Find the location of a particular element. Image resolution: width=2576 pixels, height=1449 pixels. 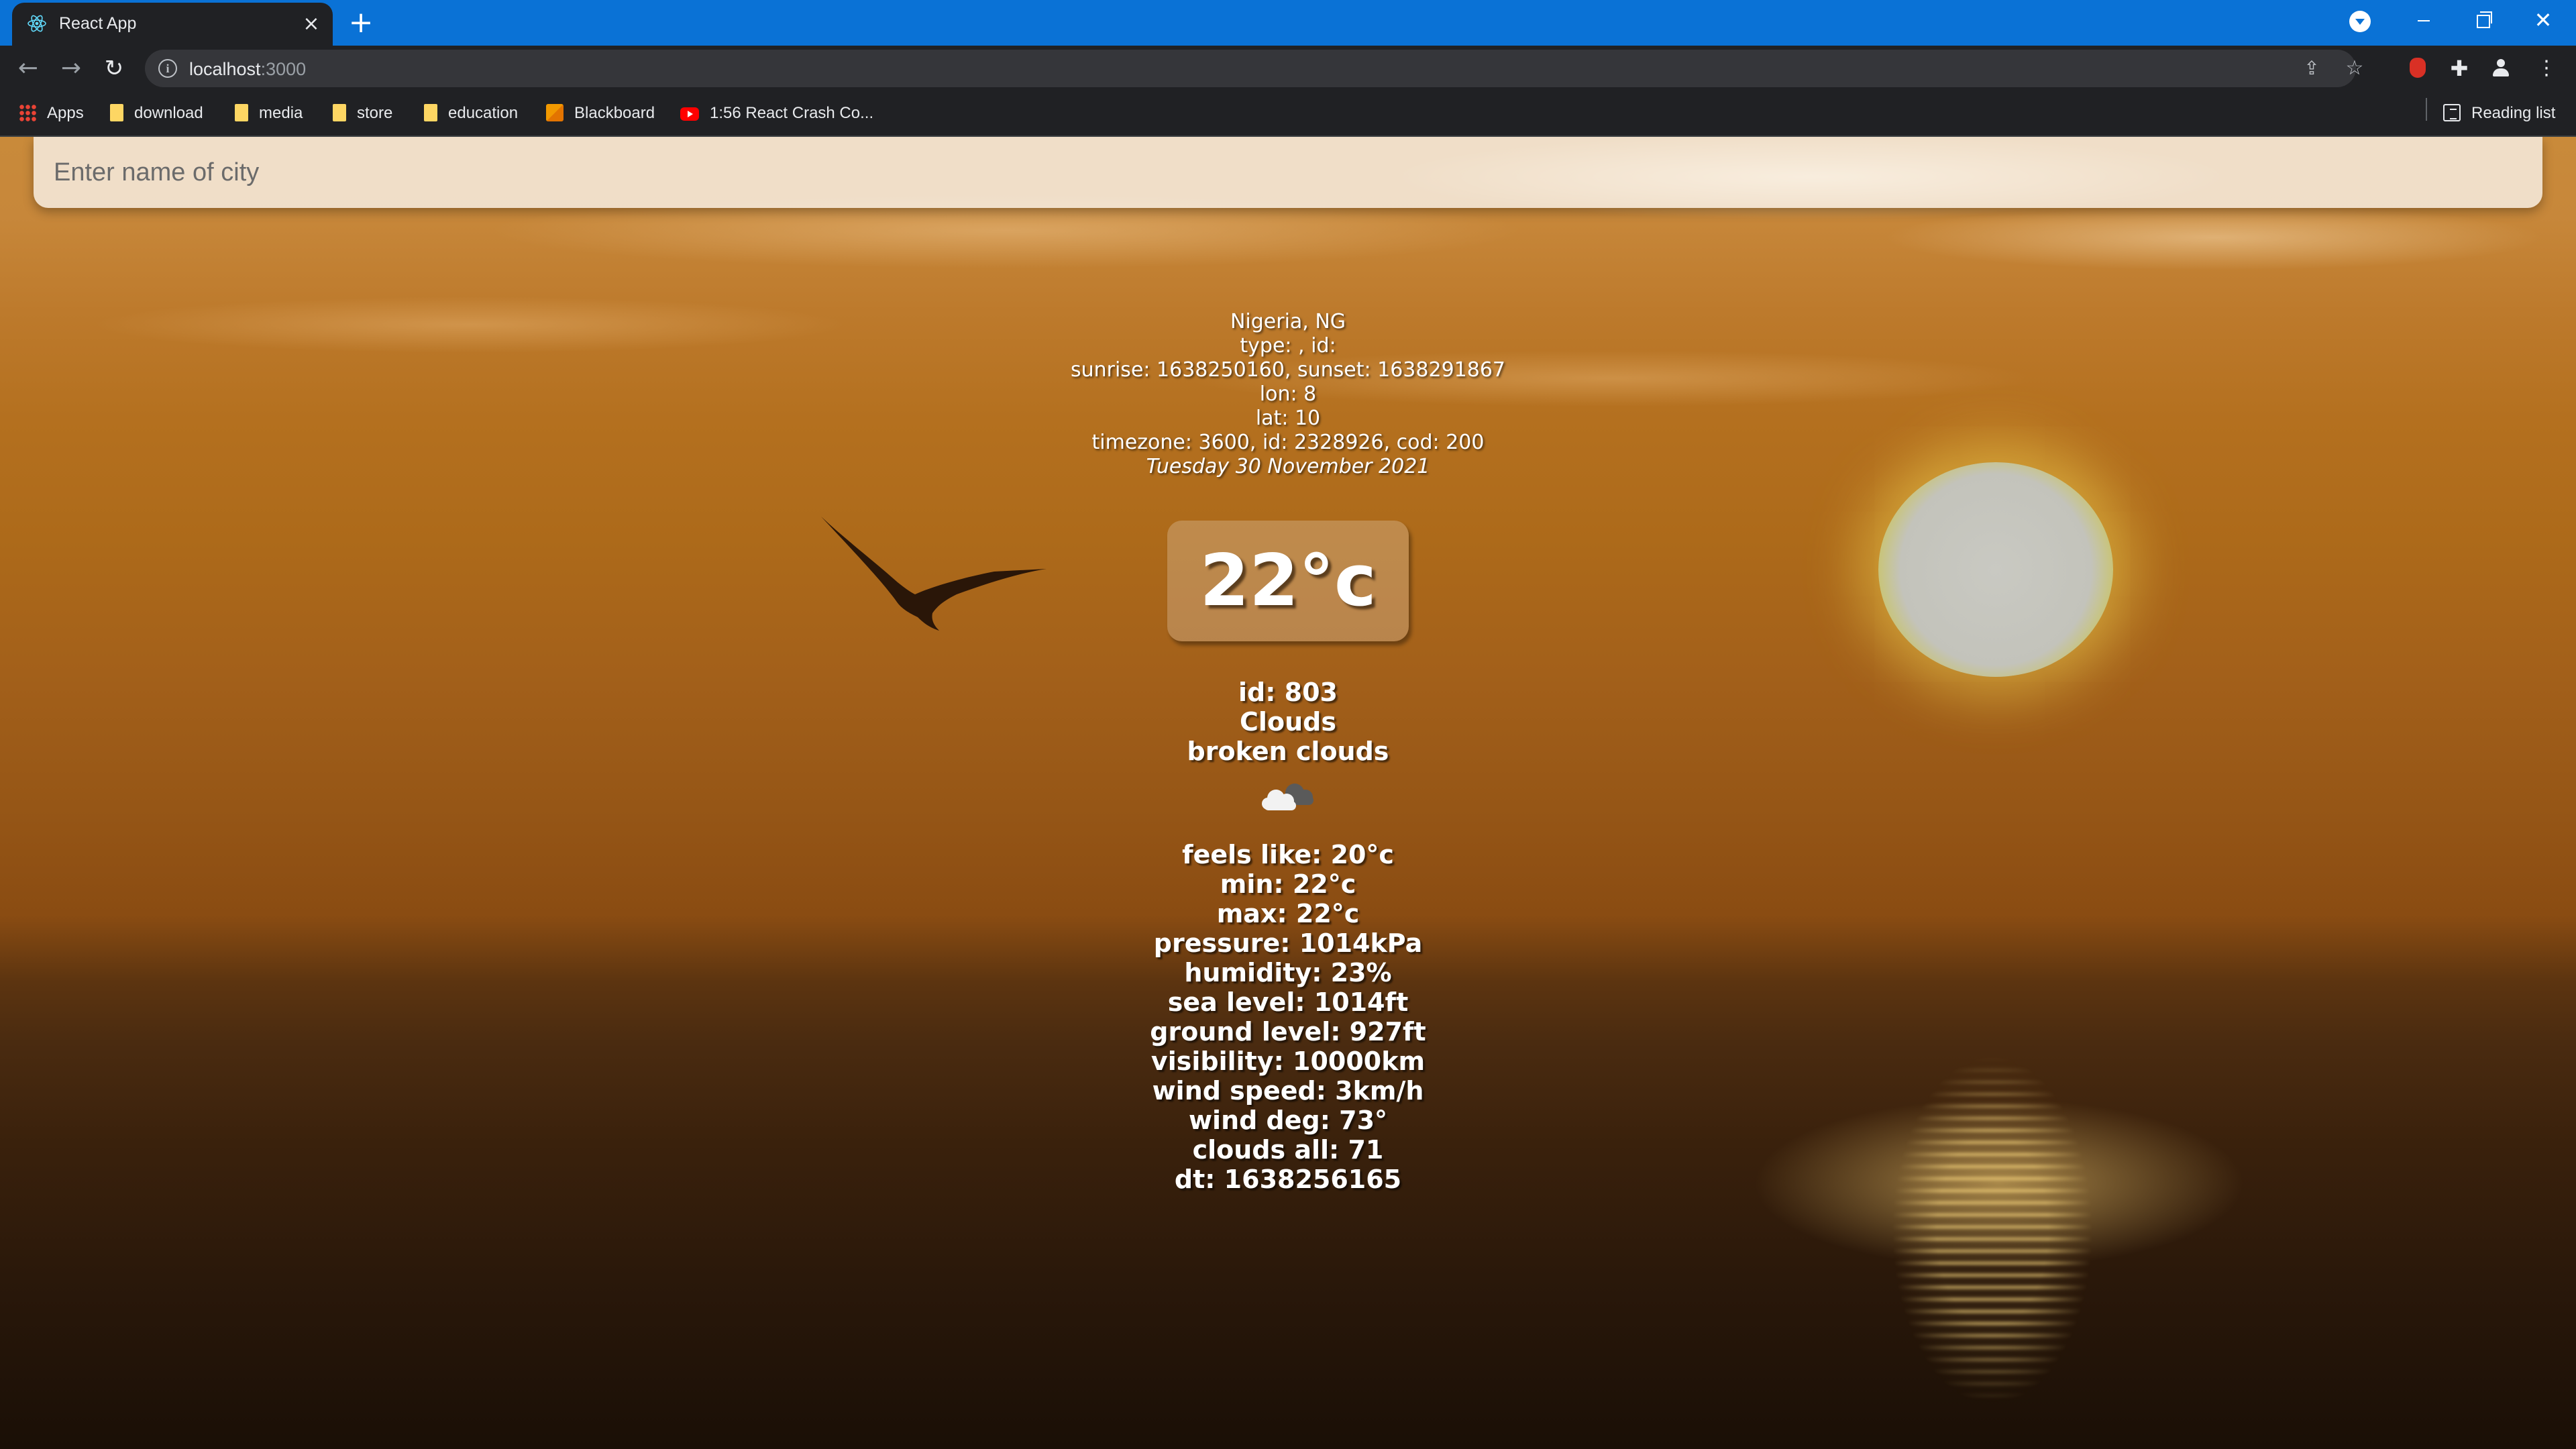

weather-id: id: 803 is located at coordinates (1288, 692).